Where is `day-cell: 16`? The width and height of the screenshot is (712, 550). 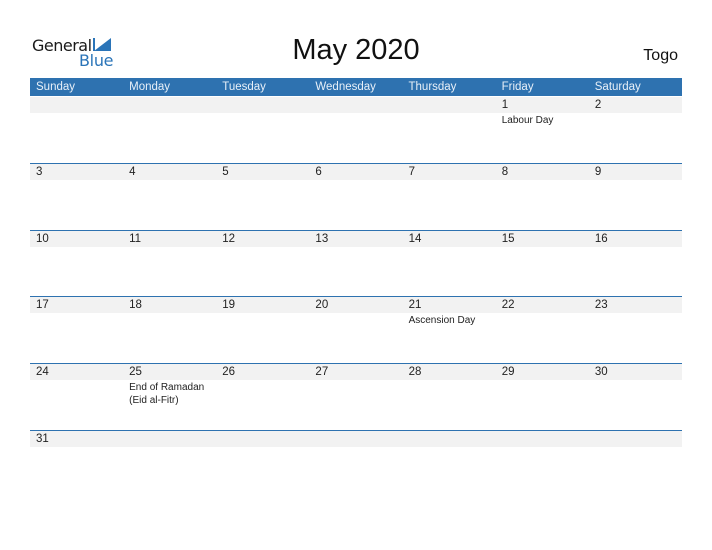
day-cell: 16 is located at coordinates (635, 239).